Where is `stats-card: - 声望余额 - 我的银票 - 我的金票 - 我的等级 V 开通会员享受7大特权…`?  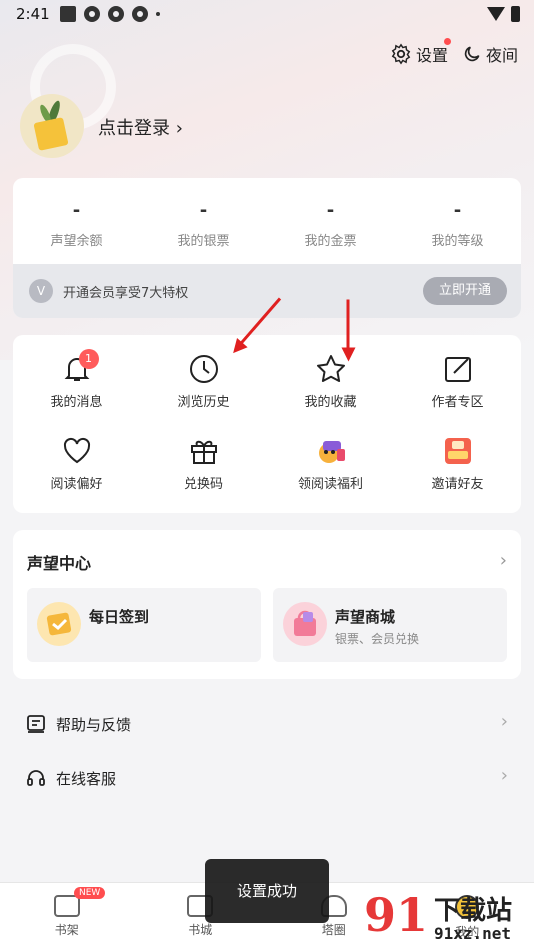 stats-card: - 声望余额 - 我的银票 - 我的金票 - 我的等级 V 开通会员享受7大特权… is located at coordinates (267, 248).